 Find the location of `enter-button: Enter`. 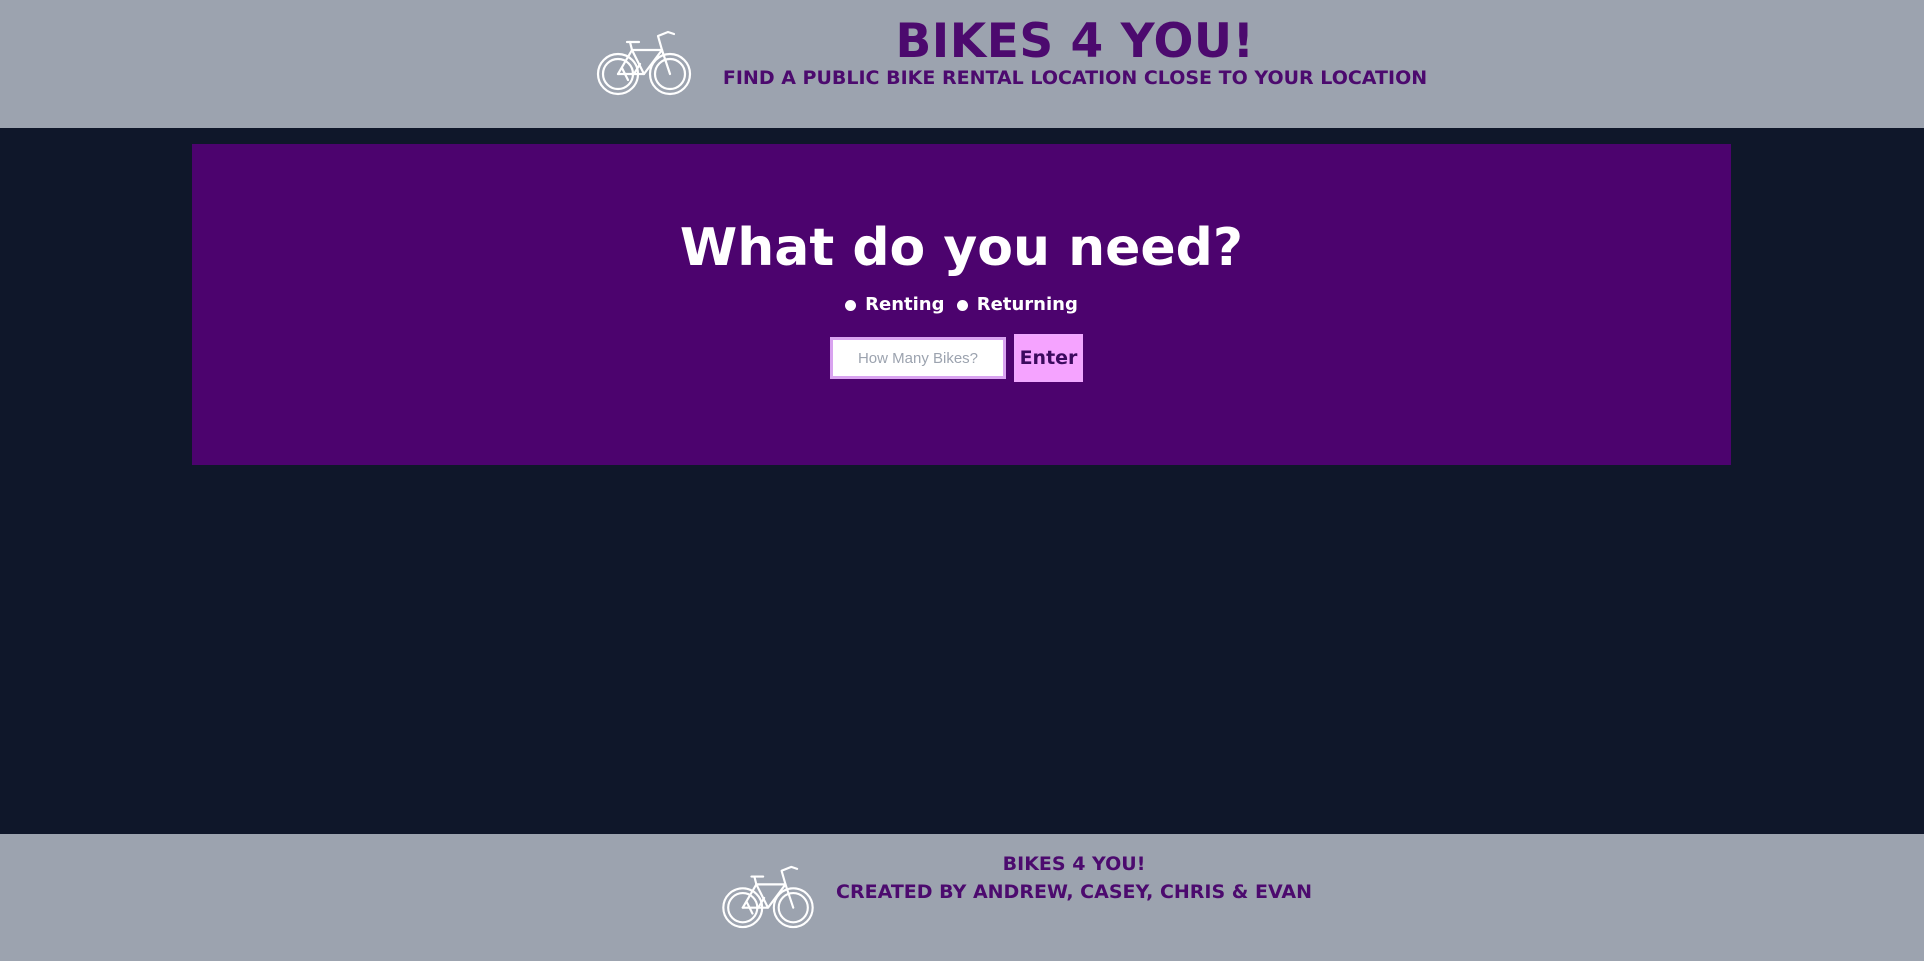

enter-button: Enter is located at coordinates (1048, 358).